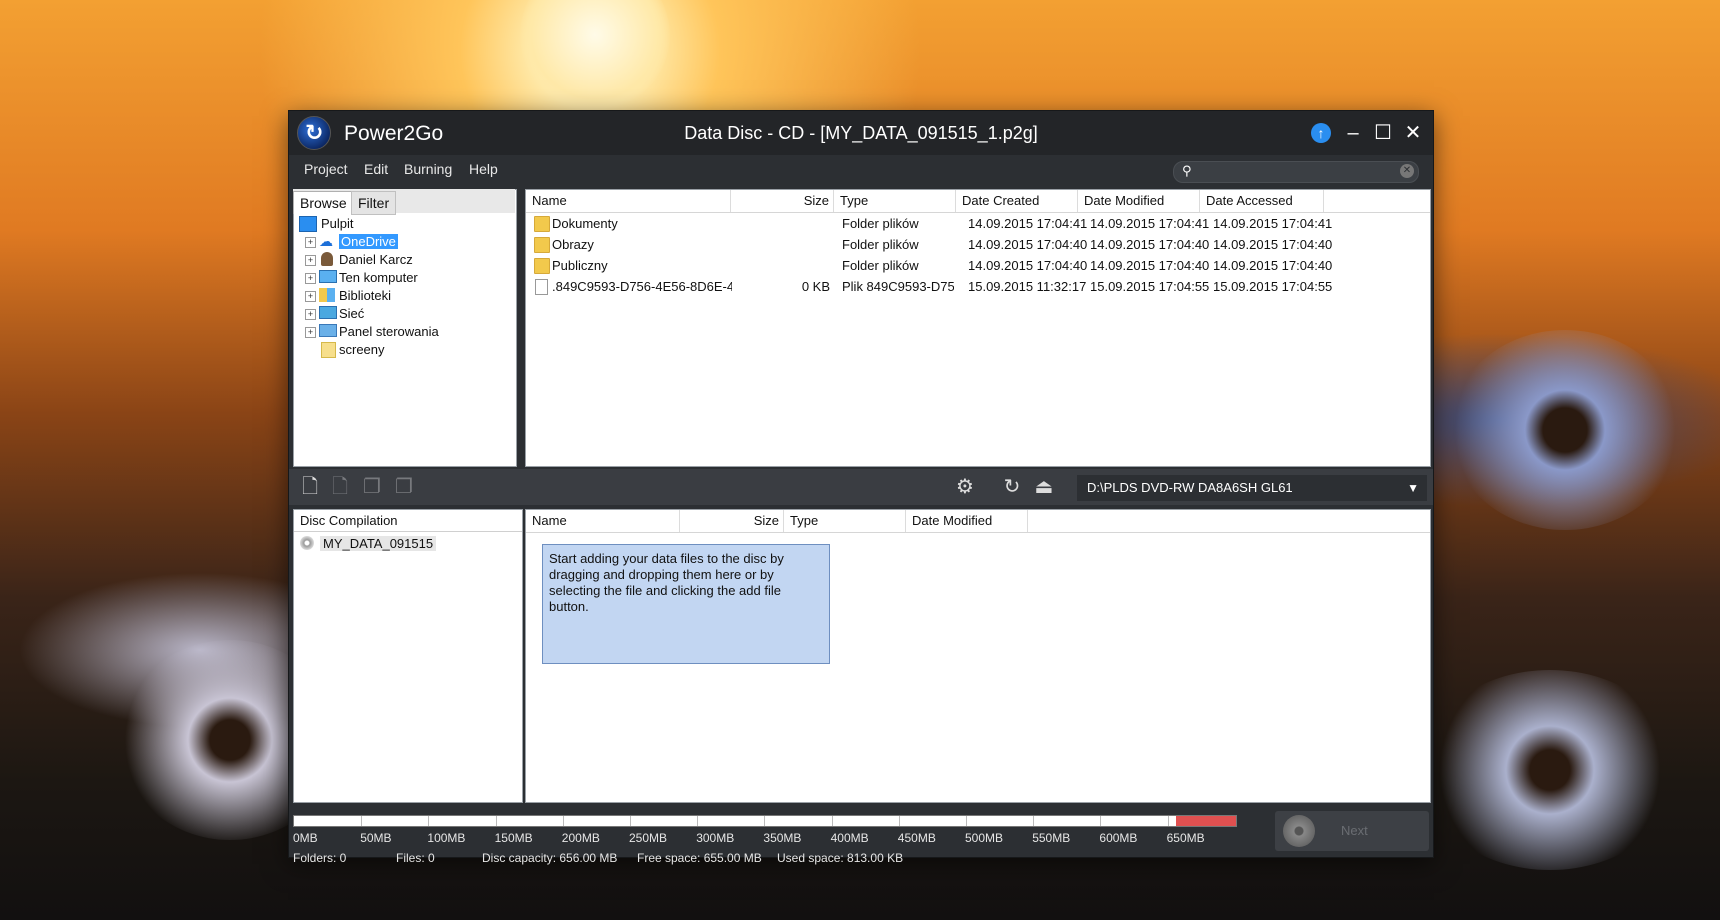 Image resolution: width=1720 pixels, height=920 pixels. Describe the element at coordinates (376, 259) in the screenshot. I see `tree-item-label: Daniel Karcz` at that location.